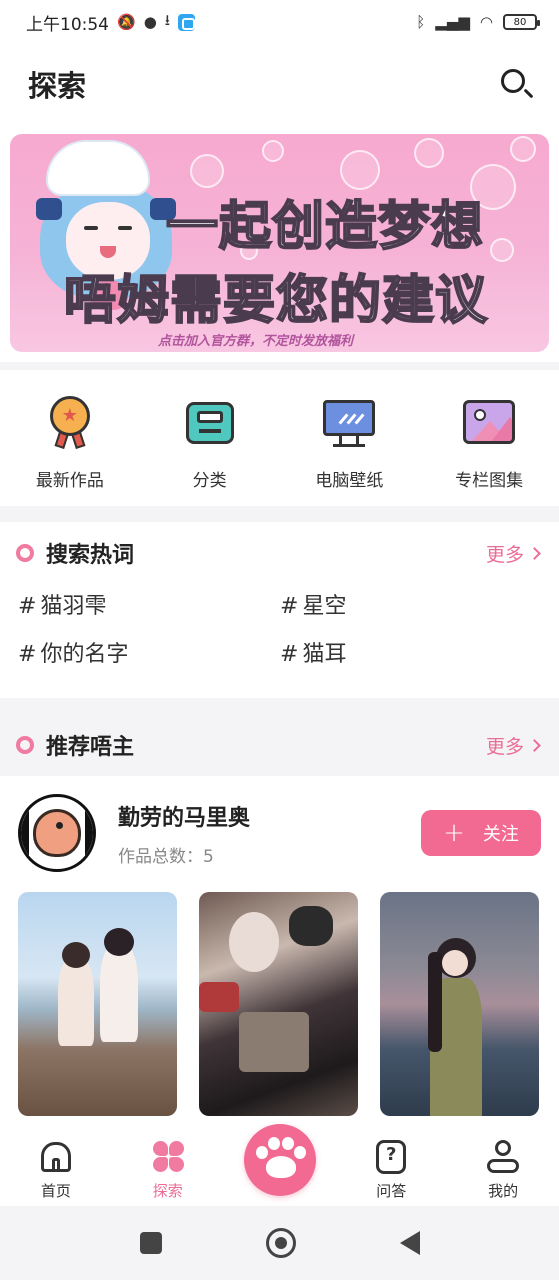  I want to click on status-bar: 上午10:54 🔕 ● ⭳ ᛒ ▂▄▆ ◠ 80, so click(279, 22).